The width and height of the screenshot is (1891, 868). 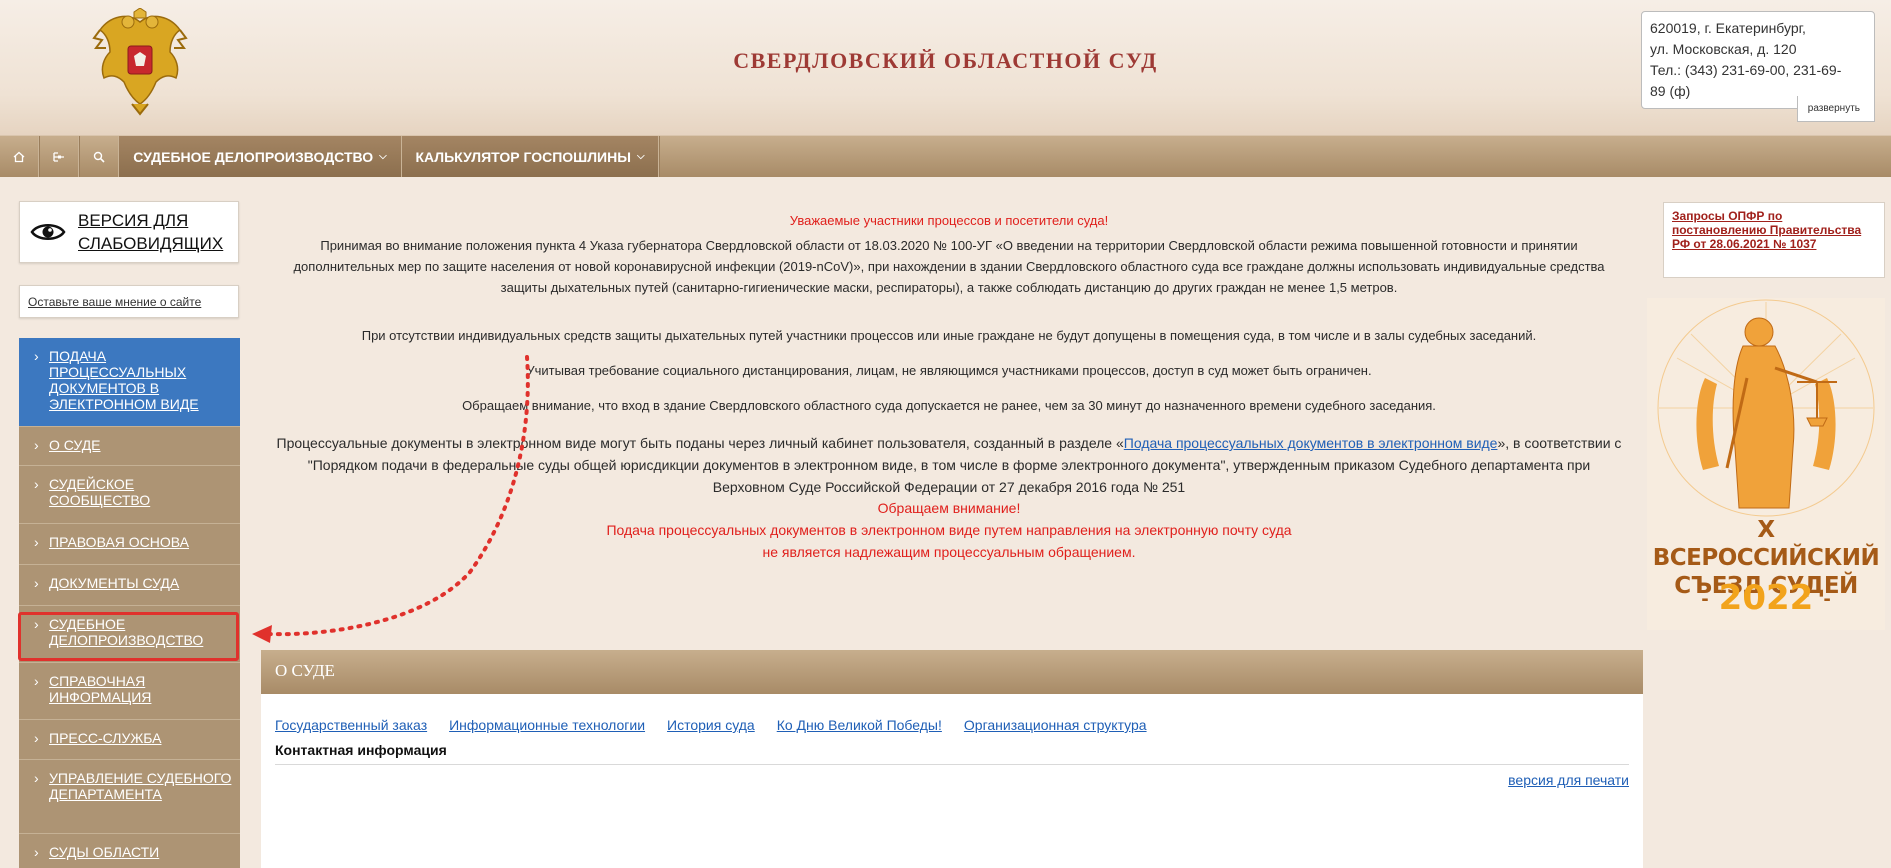 I want to click on eye-icon, so click(x=48, y=232).